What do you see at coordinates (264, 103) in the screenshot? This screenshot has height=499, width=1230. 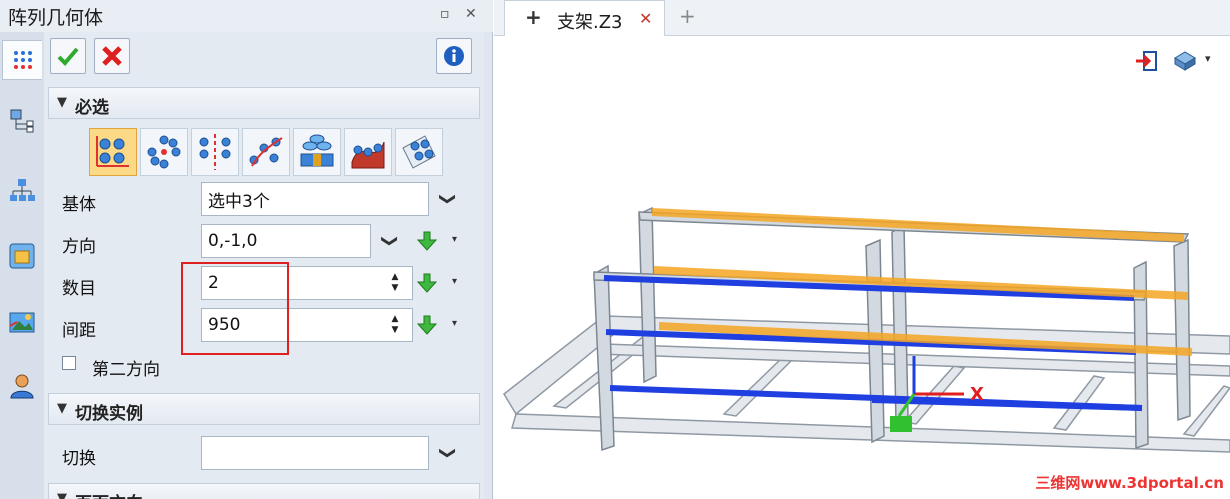 I see `required-section-header: ▼ 必选` at bounding box center [264, 103].